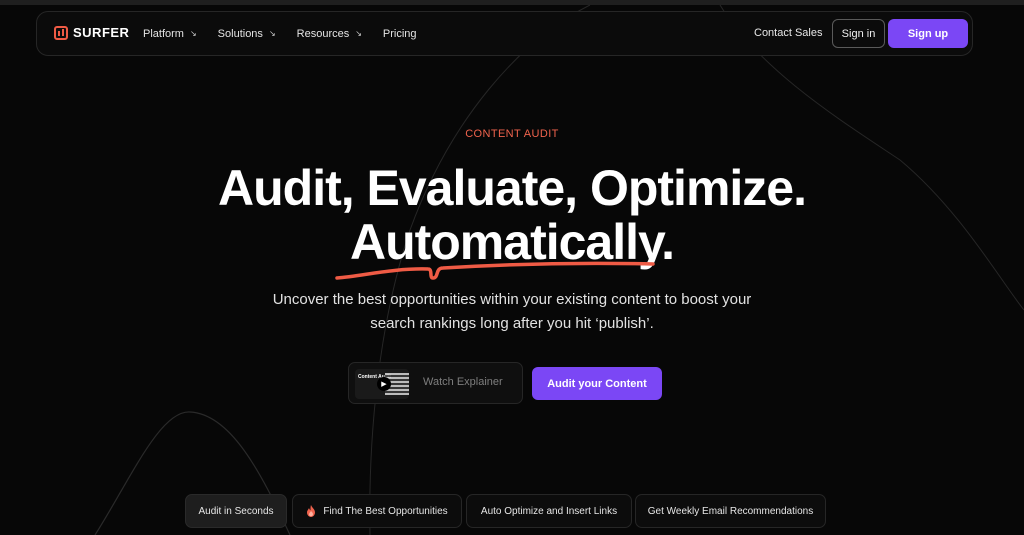 This screenshot has width=1024, height=535. I want to click on sign-up-button: Sign up, so click(928, 33).